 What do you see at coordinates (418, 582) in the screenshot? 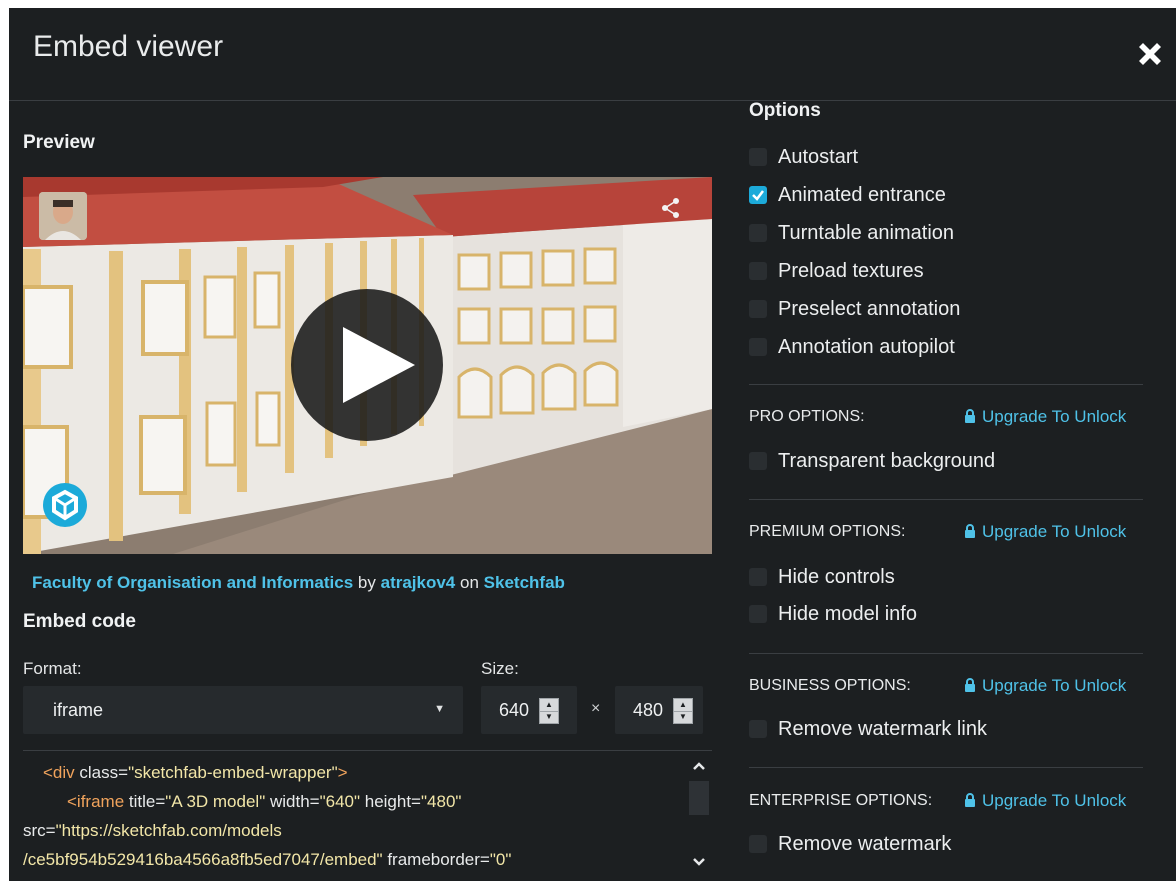
I see `author-link: atrajkov4` at bounding box center [418, 582].